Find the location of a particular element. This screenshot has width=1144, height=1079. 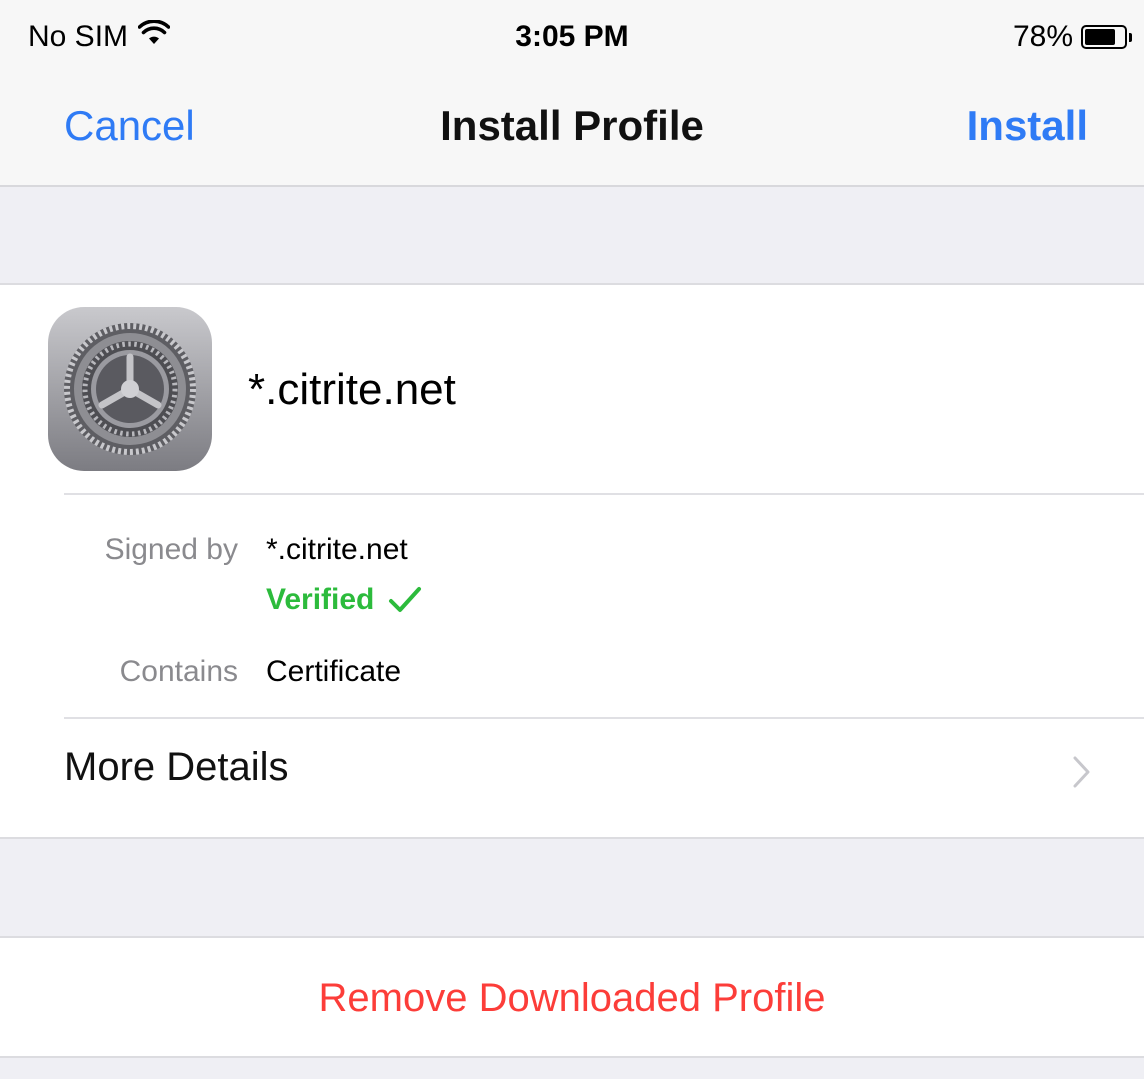

remove-profile-button: Remove Downloaded Profile is located at coordinates (572, 997).